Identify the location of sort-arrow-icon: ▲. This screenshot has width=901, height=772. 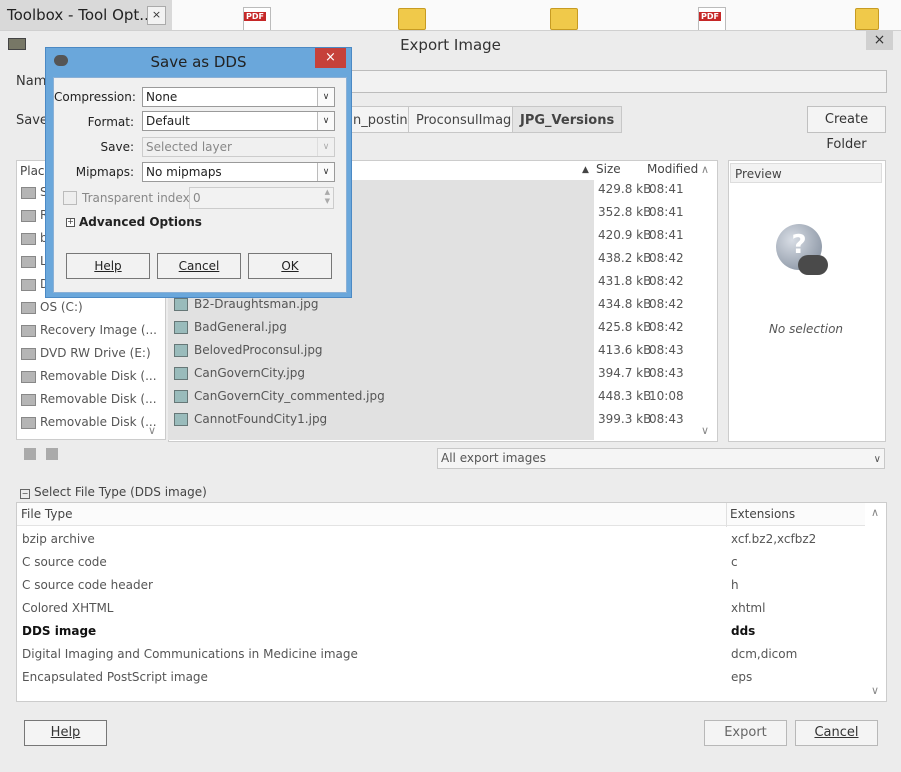
(585, 170).